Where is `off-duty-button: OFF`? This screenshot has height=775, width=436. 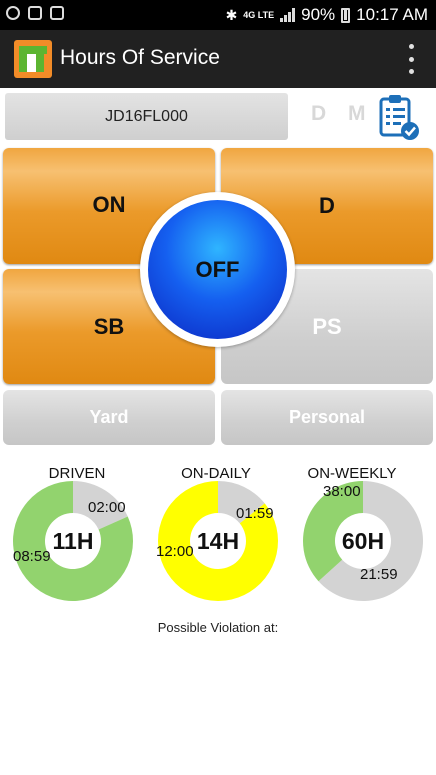 off-duty-button: OFF is located at coordinates (217, 269).